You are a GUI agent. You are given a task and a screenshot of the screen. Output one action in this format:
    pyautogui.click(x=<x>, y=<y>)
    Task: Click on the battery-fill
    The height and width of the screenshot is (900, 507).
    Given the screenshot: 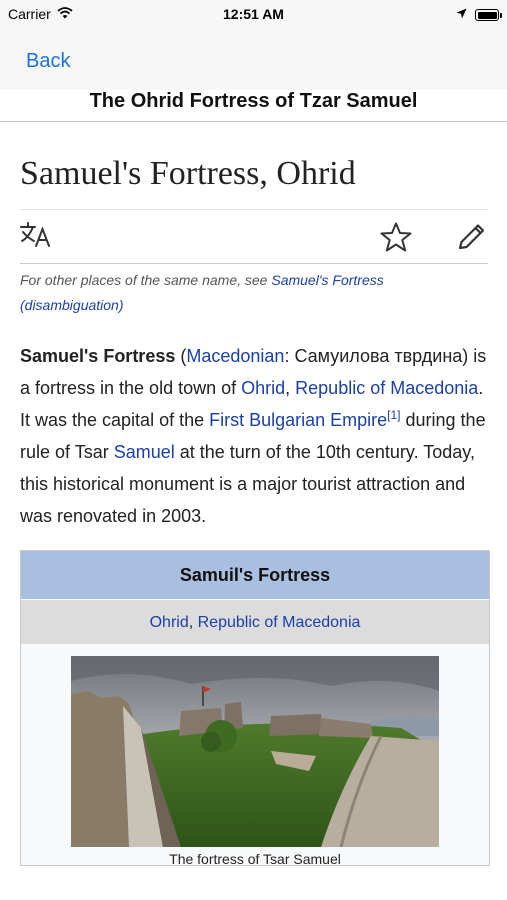 What is the action you would take?
    pyautogui.click(x=487, y=15)
    